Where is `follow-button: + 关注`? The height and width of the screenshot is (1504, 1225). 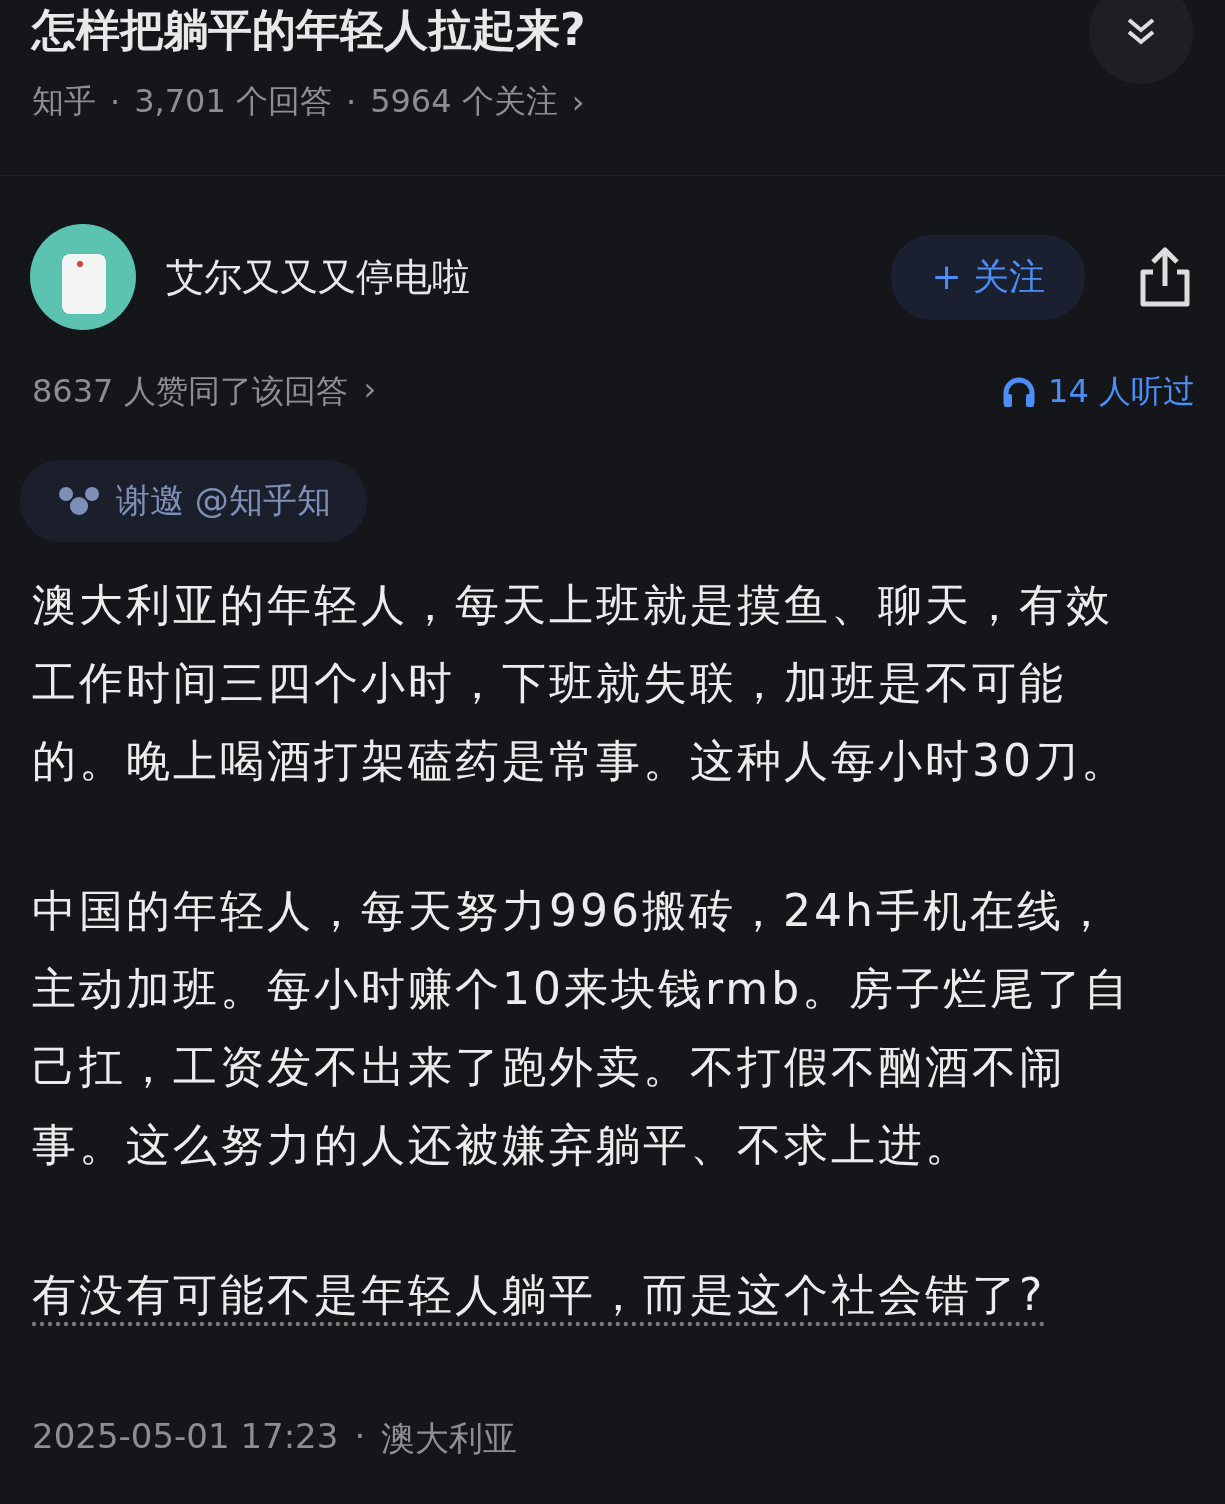 follow-button: + 关注 is located at coordinates (988, 277).